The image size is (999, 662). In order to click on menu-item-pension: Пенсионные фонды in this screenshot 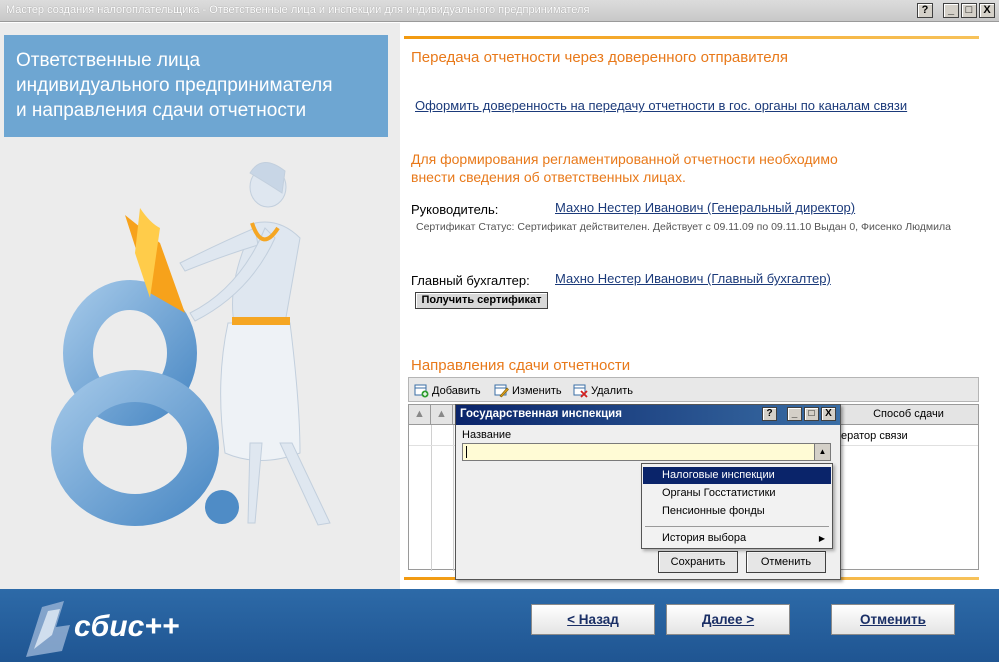, I will do `click(737, 511)`.